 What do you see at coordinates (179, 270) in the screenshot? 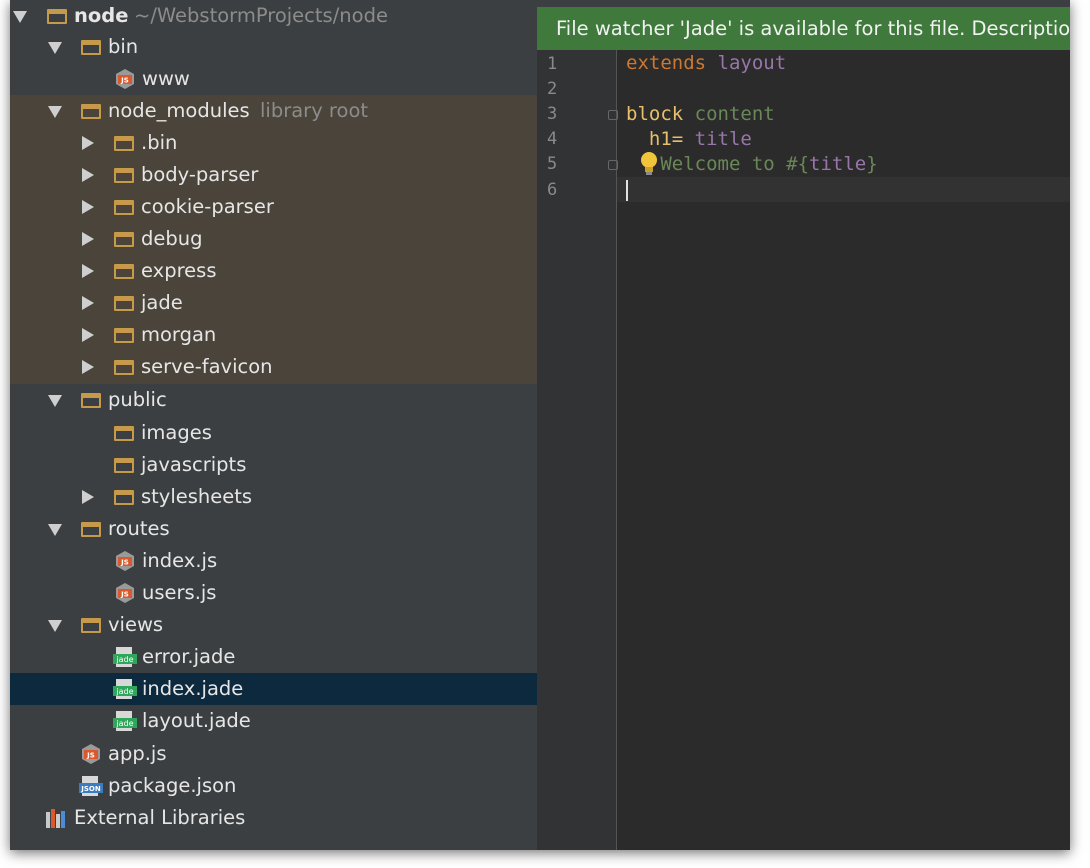
I see `tree-label: express` at bounding box center [179, 270].